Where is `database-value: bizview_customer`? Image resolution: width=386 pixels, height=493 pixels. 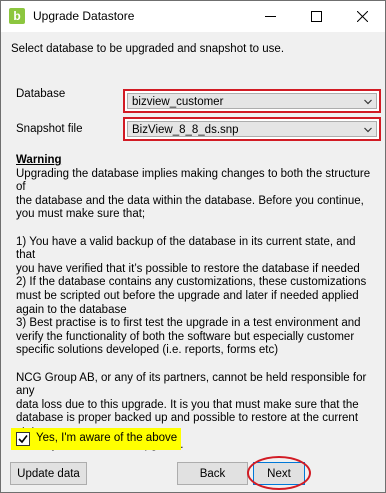
database-value: bizview_customer is located at coordinates (178, 102).